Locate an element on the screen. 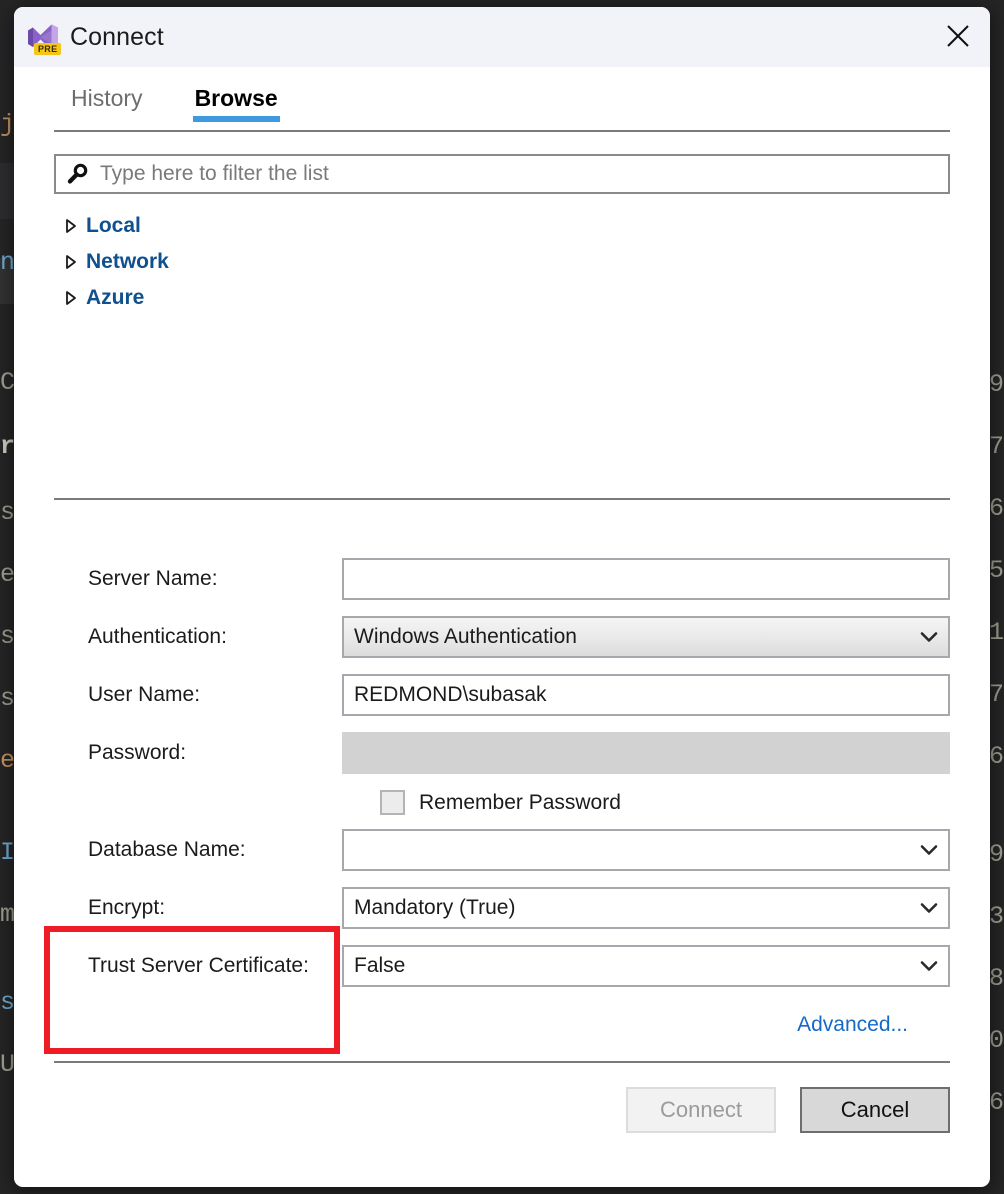  tab-separator is located at coordinates (502, 131).